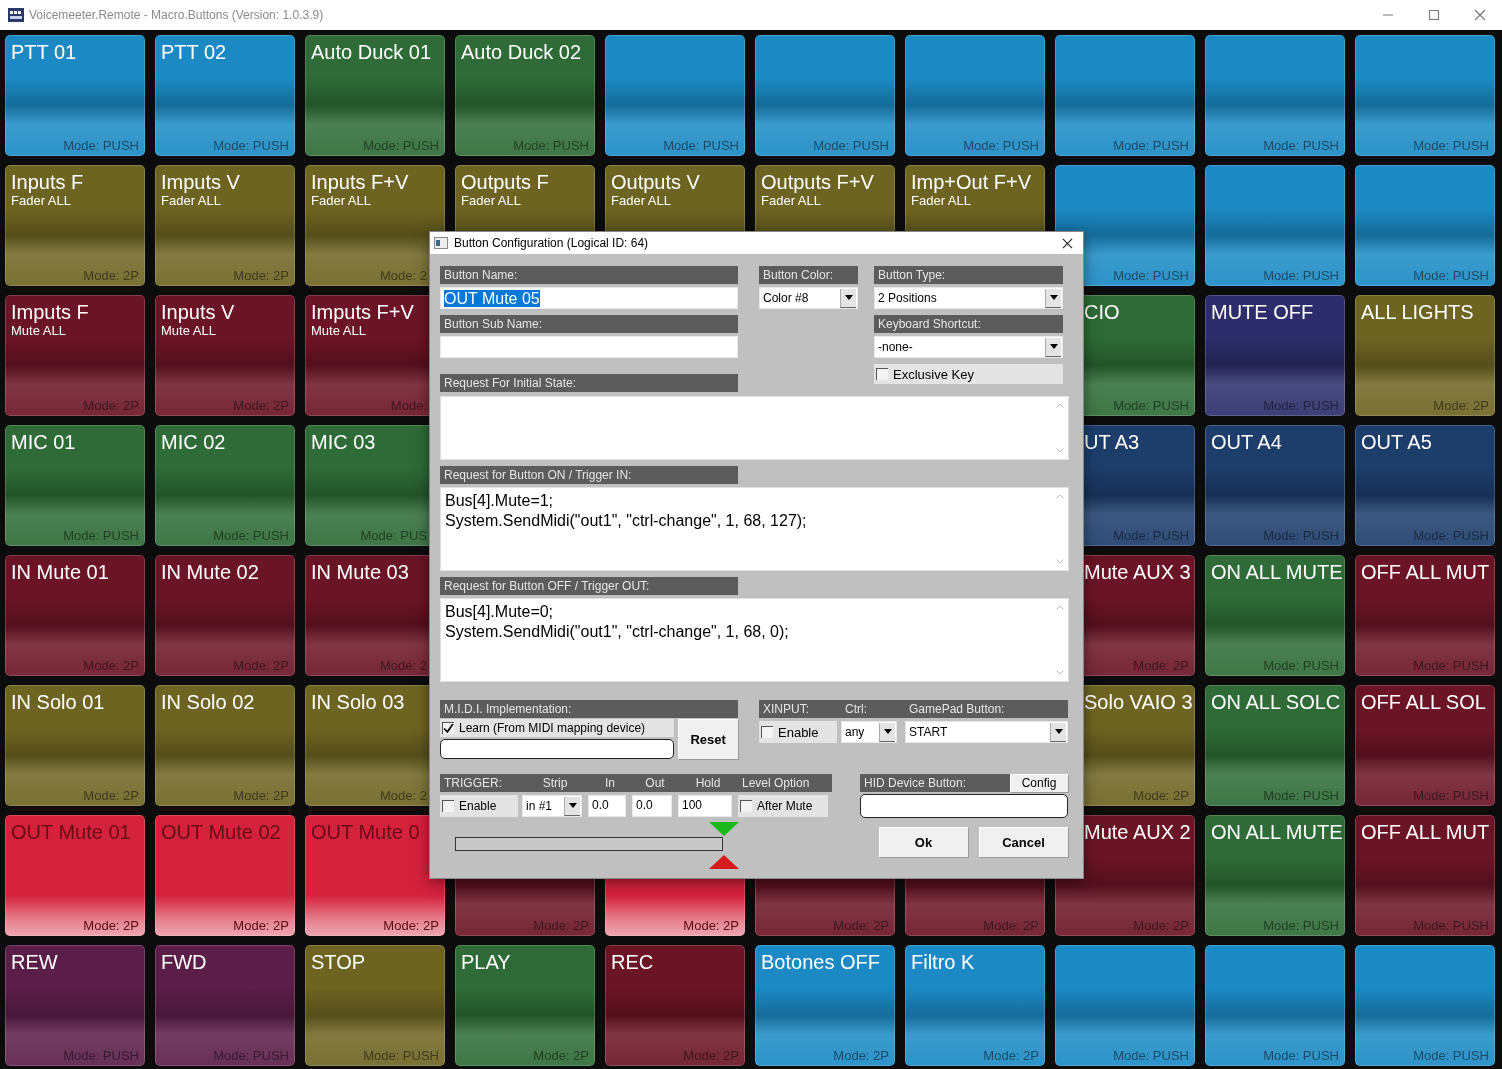 The height and width of the screenshot is (1069, 1502). I want to click on script-line: Bus[4].Mute=0;, so click(500, 612).